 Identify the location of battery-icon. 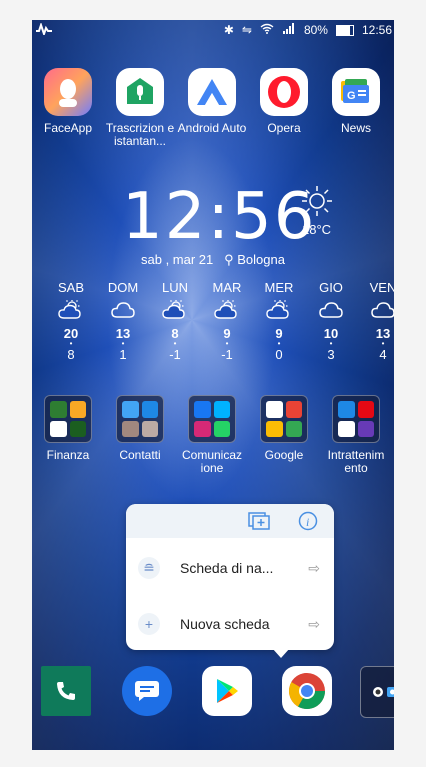
(344, 30).